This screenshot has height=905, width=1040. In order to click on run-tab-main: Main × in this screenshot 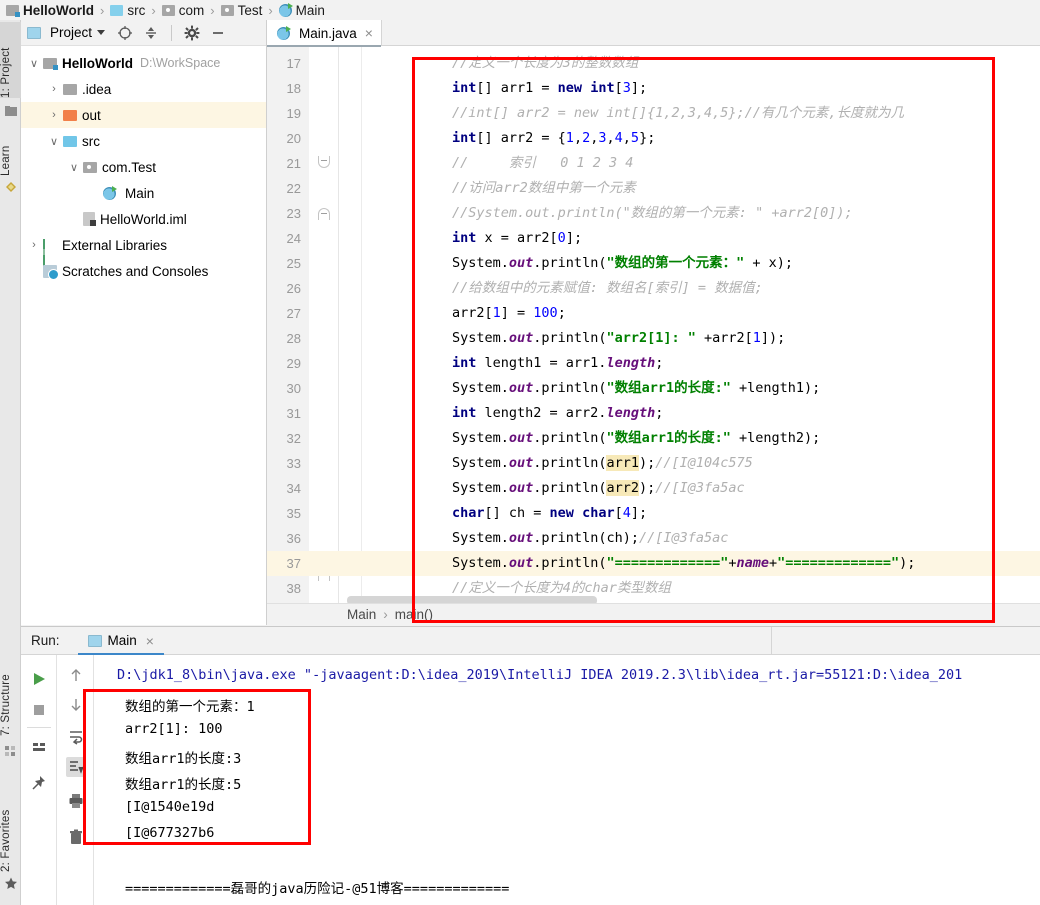, I will do `click(120, 641)`.